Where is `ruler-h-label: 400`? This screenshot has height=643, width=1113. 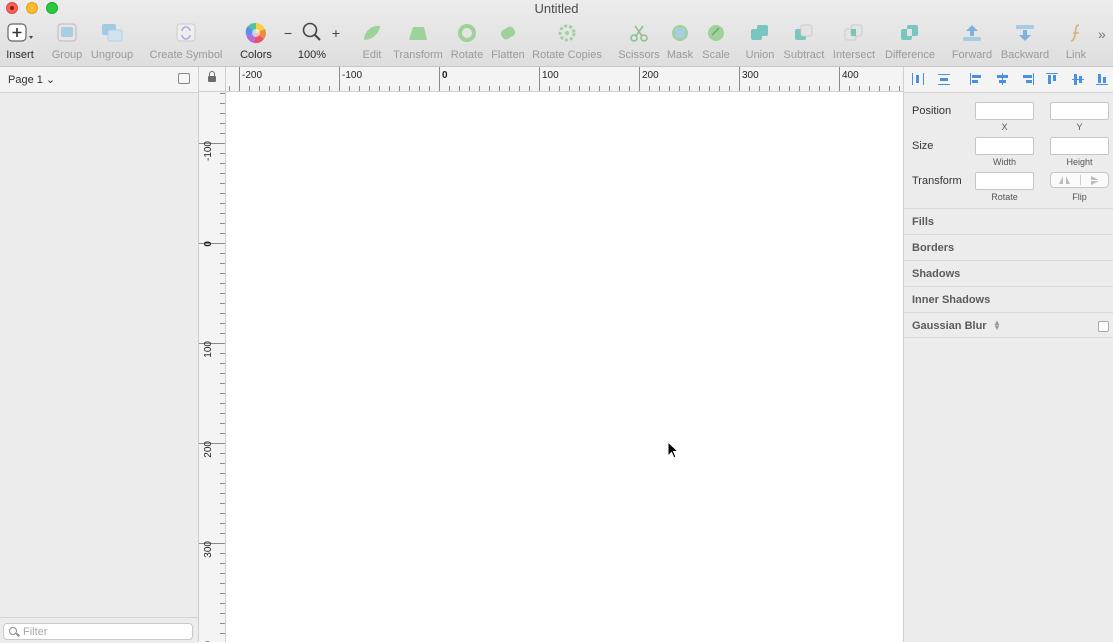
ruler-h-label: 400 is located at coordinates (850, 75).